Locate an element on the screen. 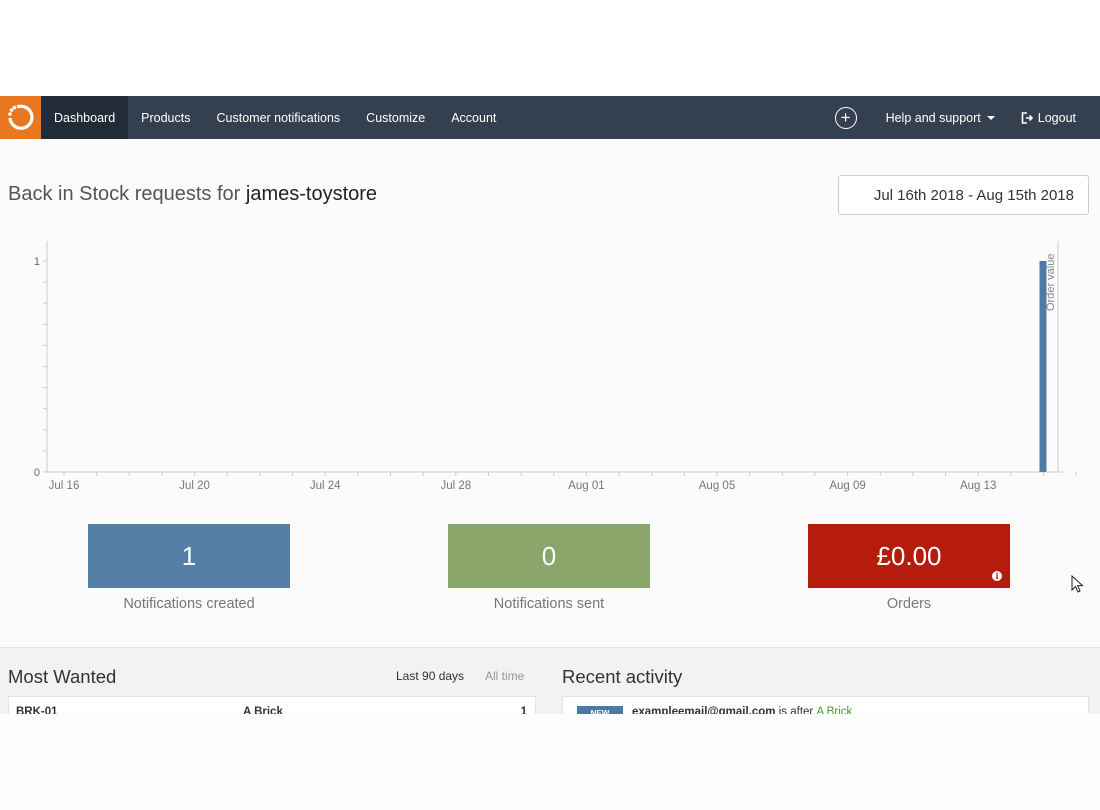  logo-icon is located at coordinates (20, 117).